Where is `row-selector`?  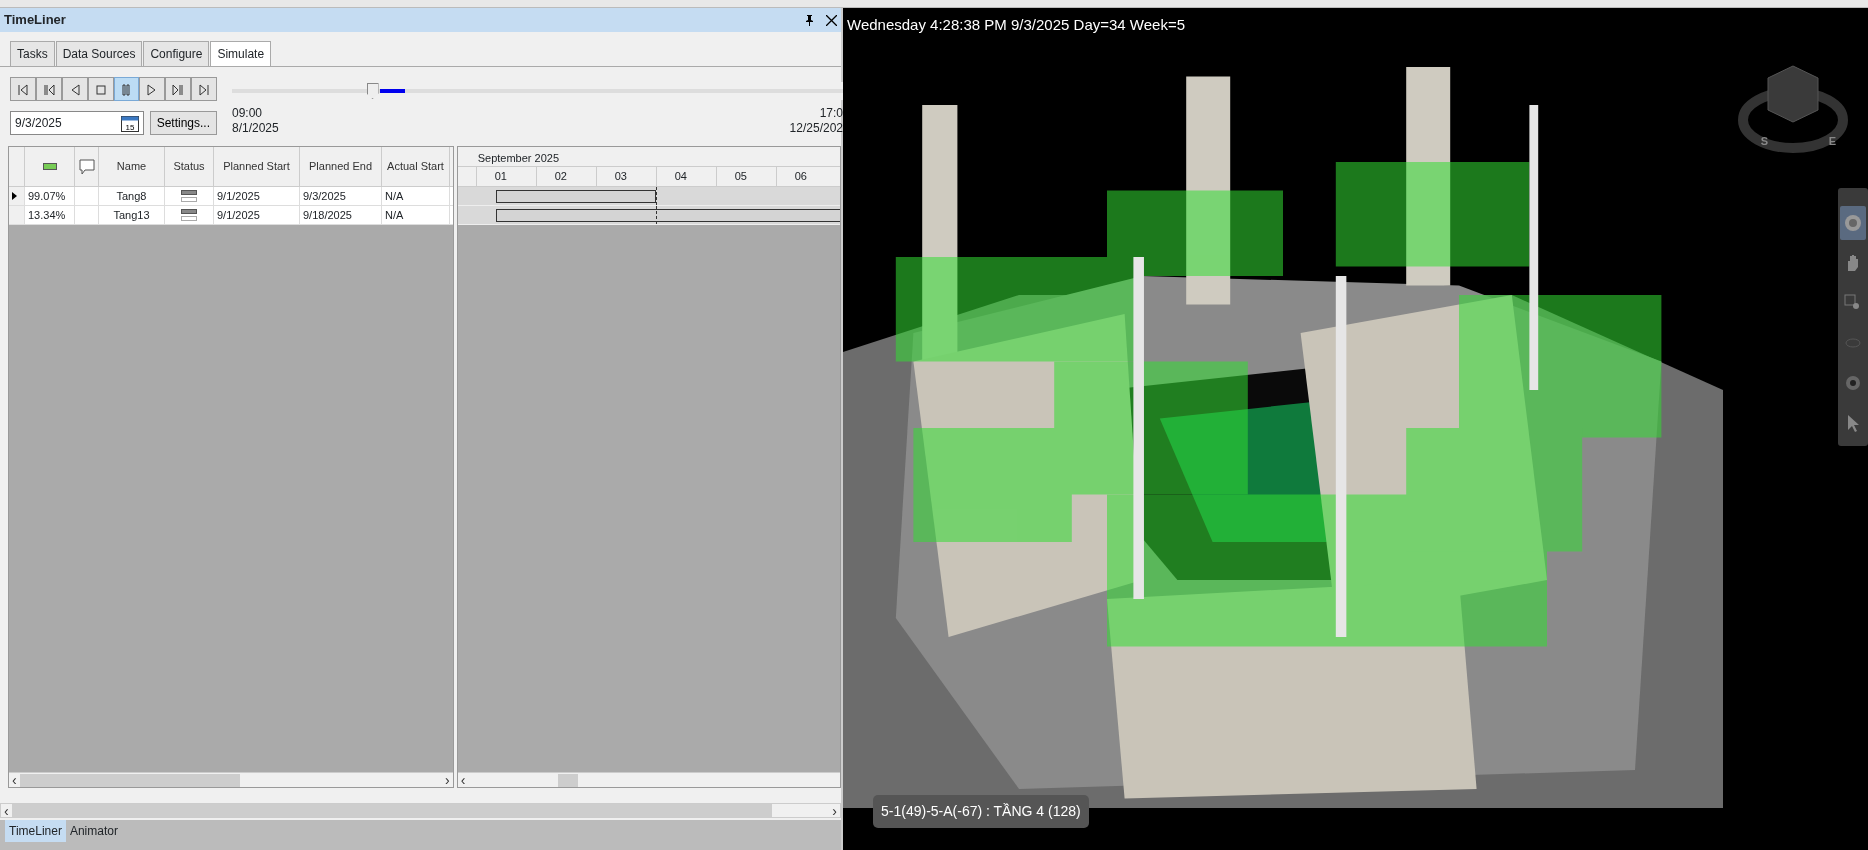
row-selector is located at coordinates (17, 196).